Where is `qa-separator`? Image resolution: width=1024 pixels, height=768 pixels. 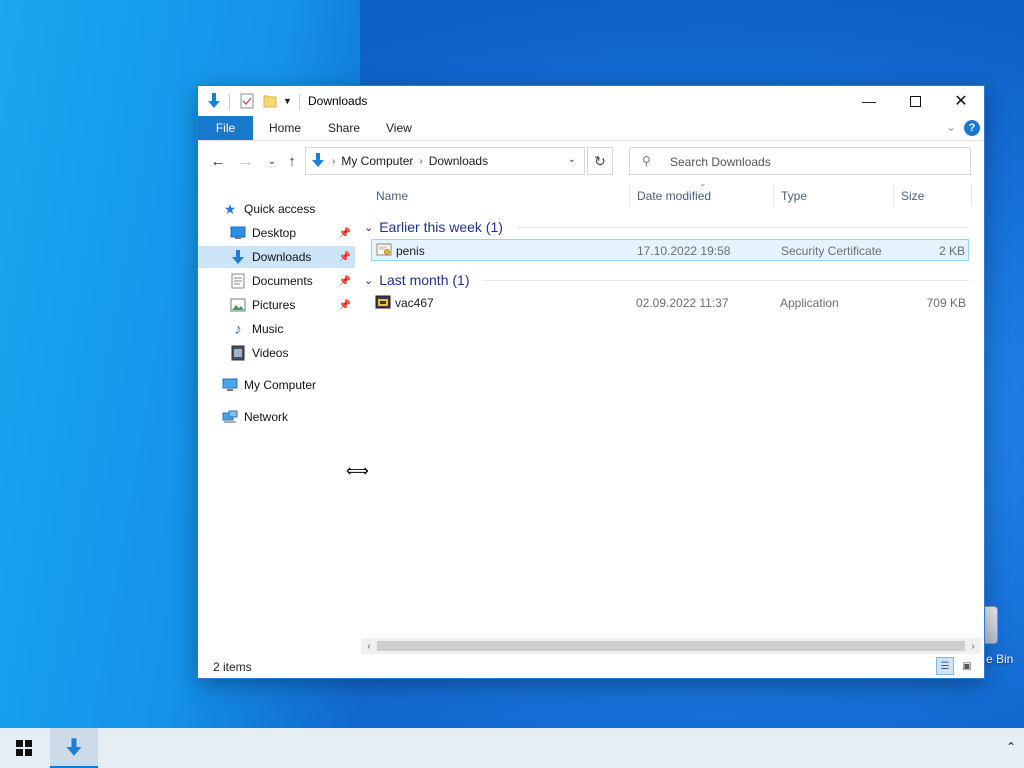 qa-separator is located at coordinates (229, 102).